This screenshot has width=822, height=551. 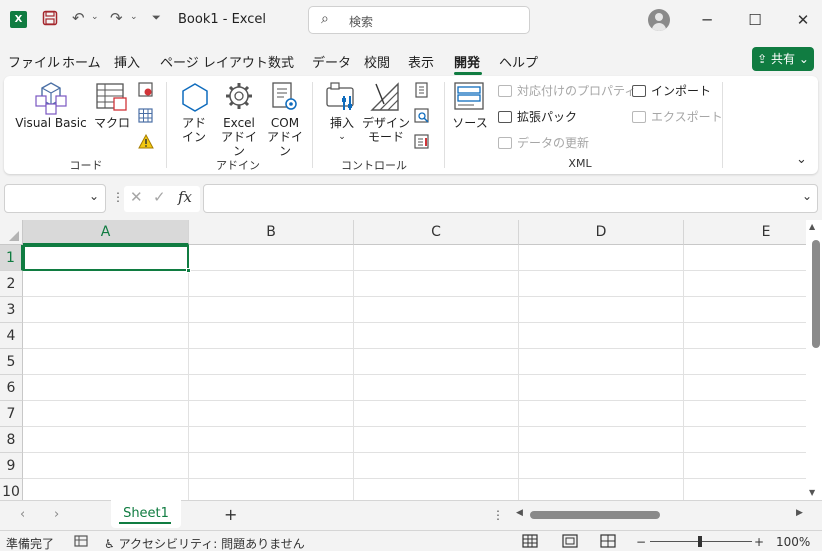 What do you see at coordinates (764, 59) in the screenshot?
I see `share-icon: ⇪` at bounding box center [764, 59].